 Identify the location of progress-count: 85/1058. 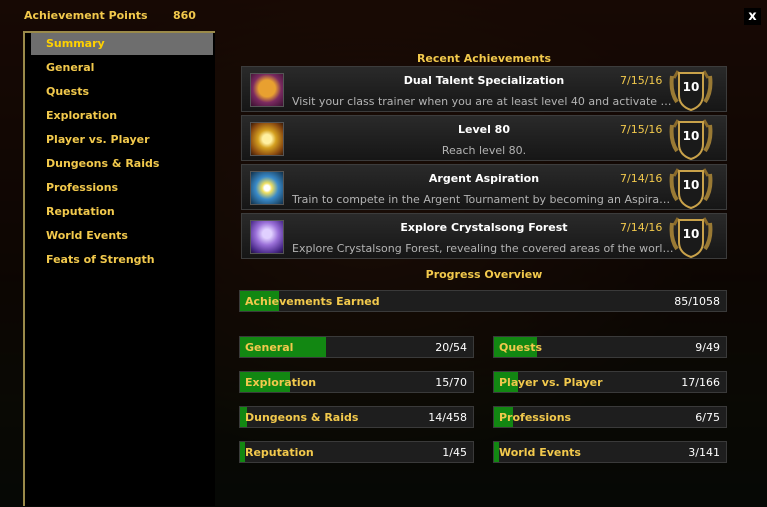
(697, 301).